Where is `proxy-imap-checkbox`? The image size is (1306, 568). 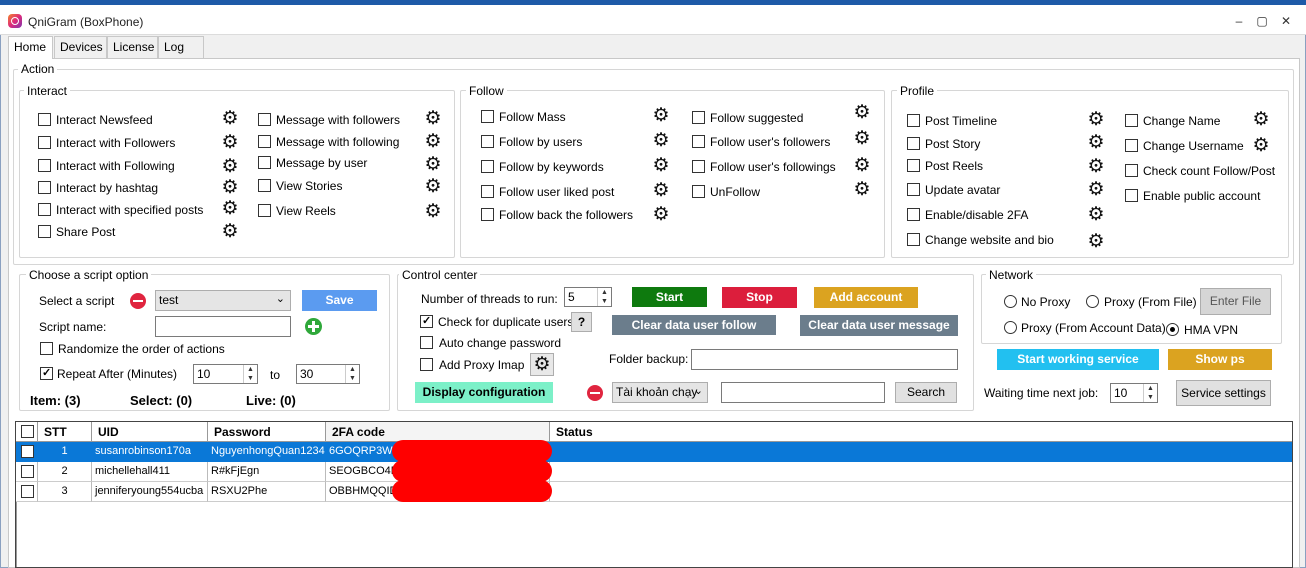 proxy-imap-checkbox is located at coordinates (426, 364).